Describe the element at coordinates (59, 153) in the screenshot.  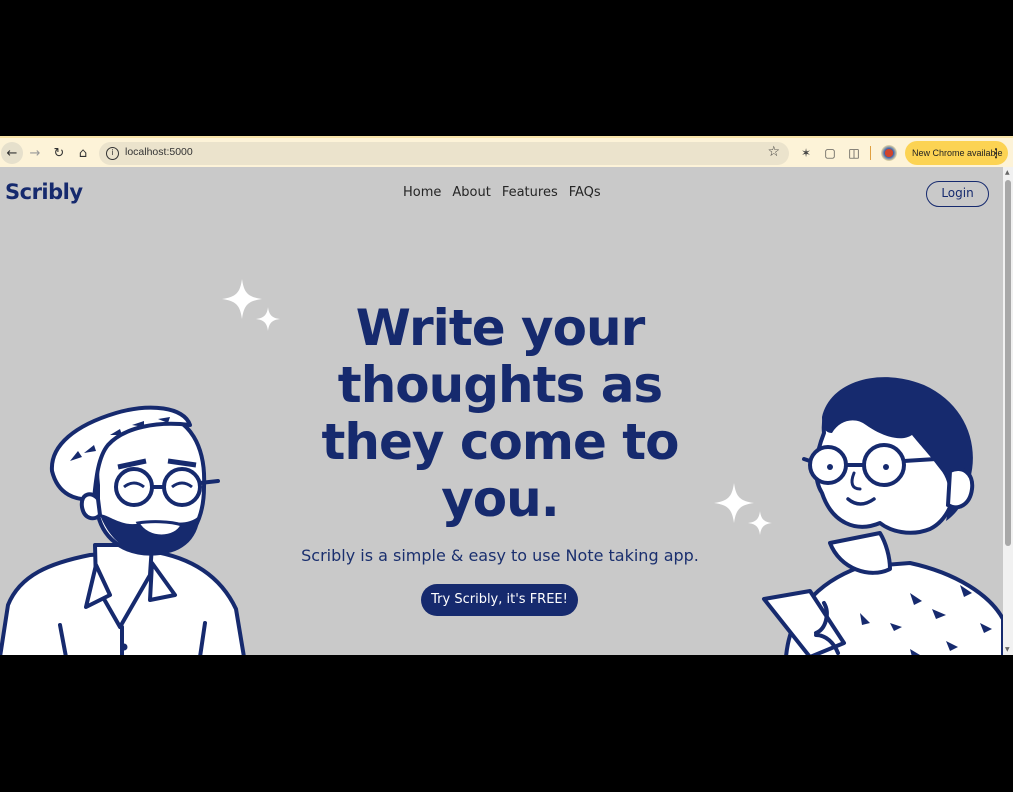
I see `reload-icon: ↻` at that location.